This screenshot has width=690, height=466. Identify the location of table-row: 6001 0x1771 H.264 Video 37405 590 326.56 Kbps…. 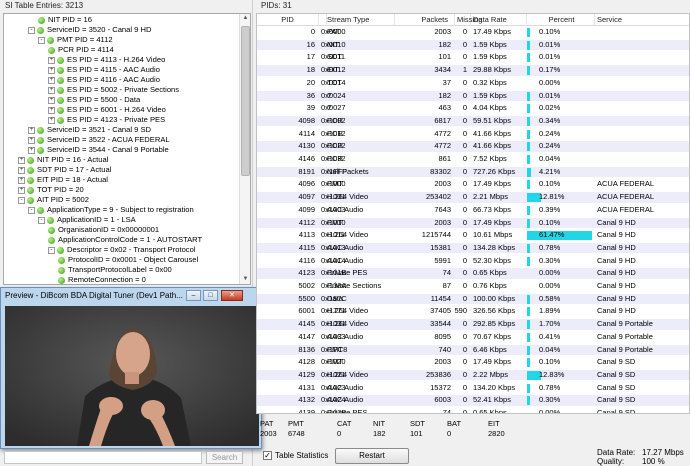
(473, 311).